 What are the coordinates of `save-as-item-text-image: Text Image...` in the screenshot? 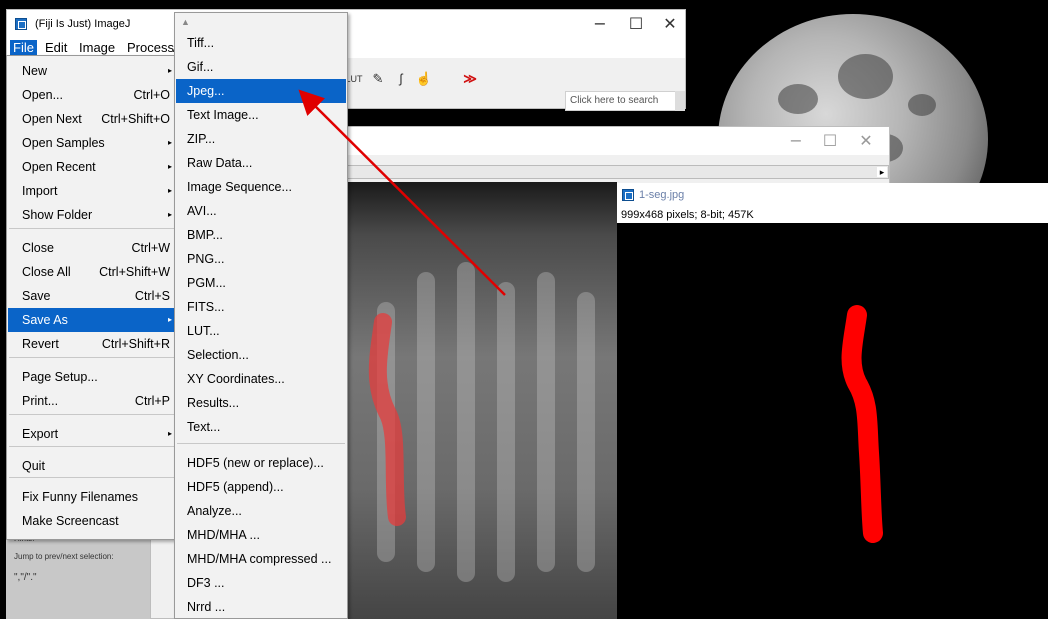 It's located at (261, 115).